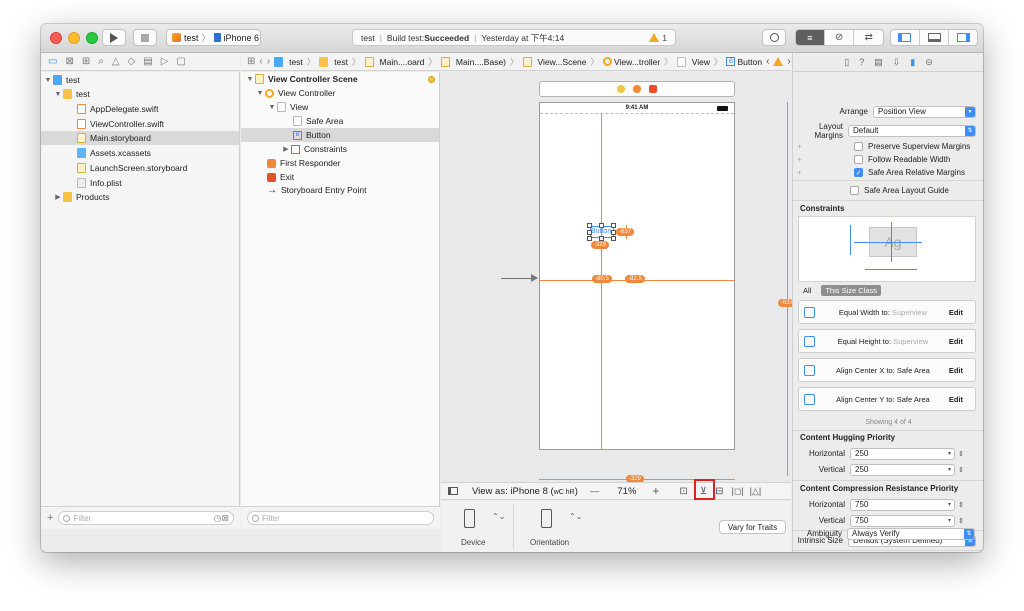 The width and height of the screenshot is (1024, 611). What do you see at coordinates (546, 518) in the screenshot?
I see `orientation-phone-icon` at bounding box center [546, 518].